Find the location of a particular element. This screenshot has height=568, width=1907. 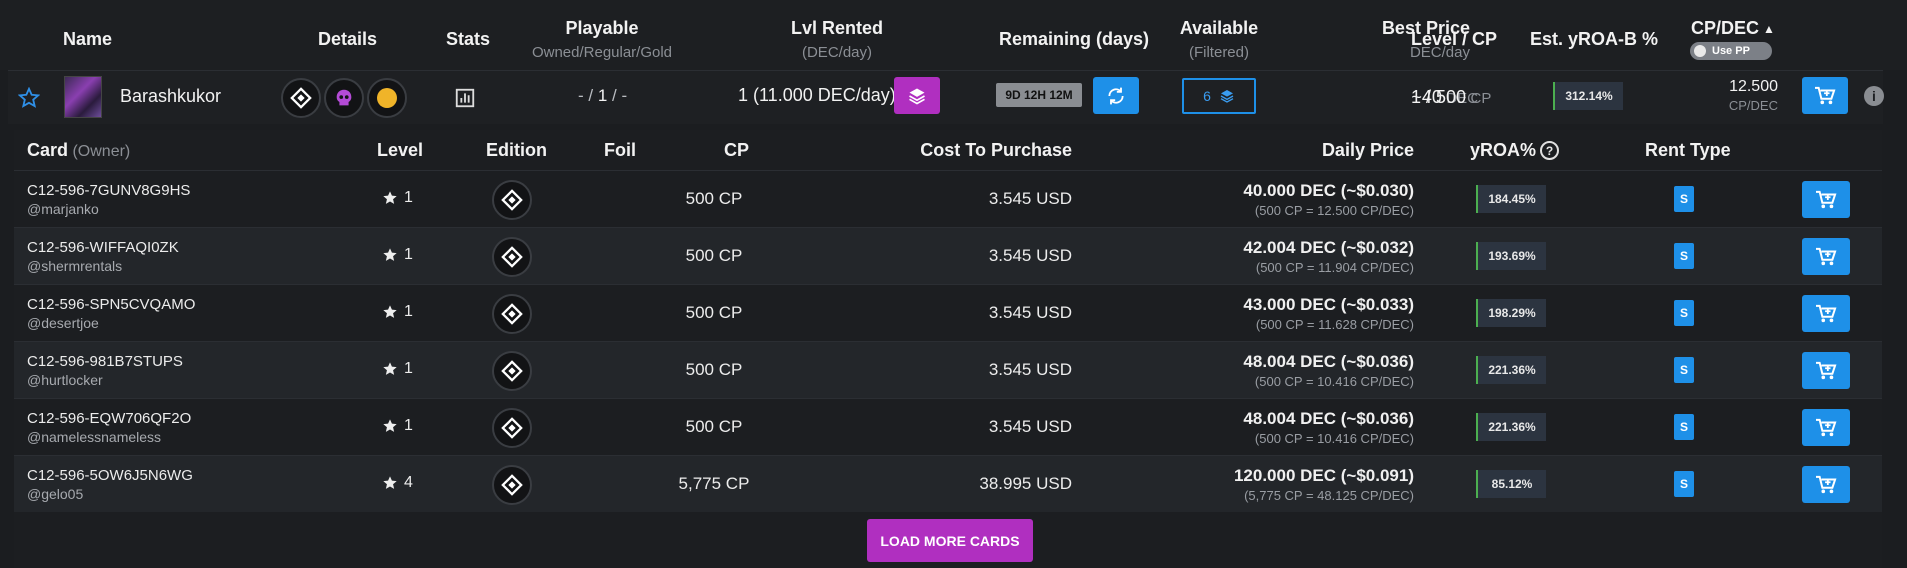

header-cp-dec: CP/DEC ▲ is located at coordinates (1733, 28).